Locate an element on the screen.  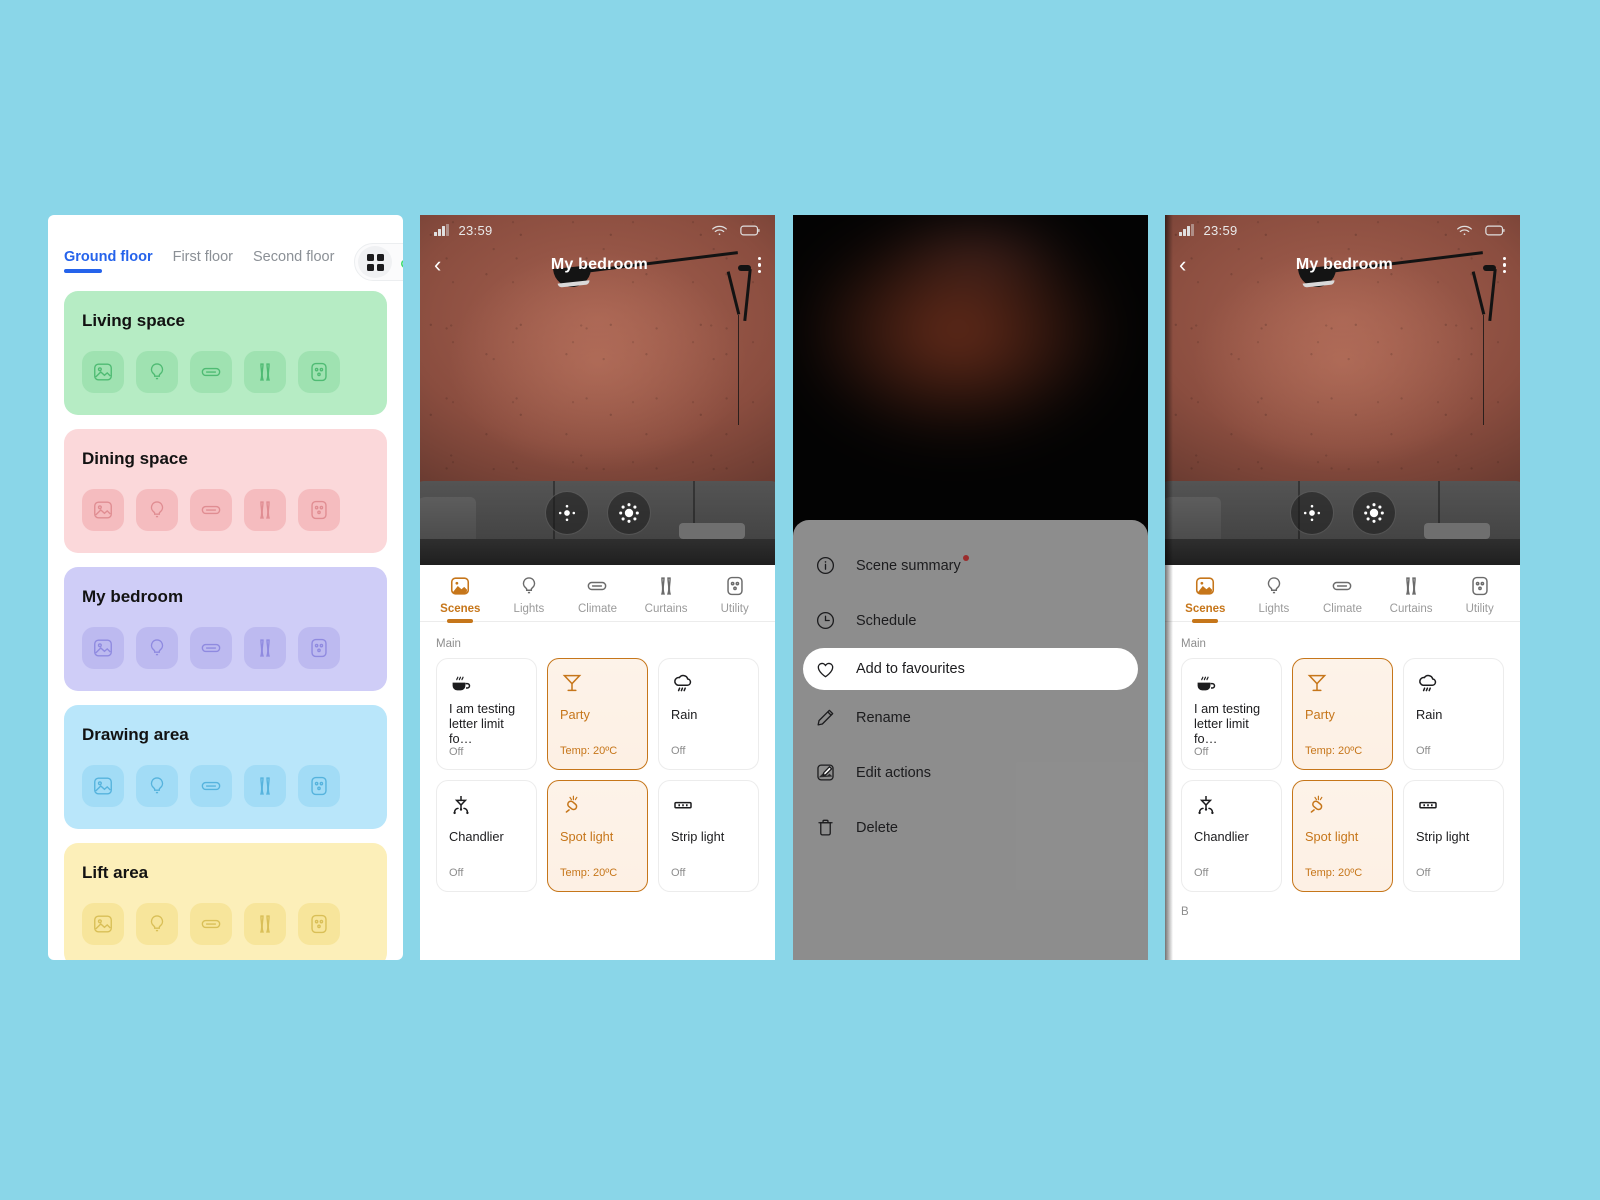
menu-item-label-wrap: Scene summary is located at coordinates (912, 564).